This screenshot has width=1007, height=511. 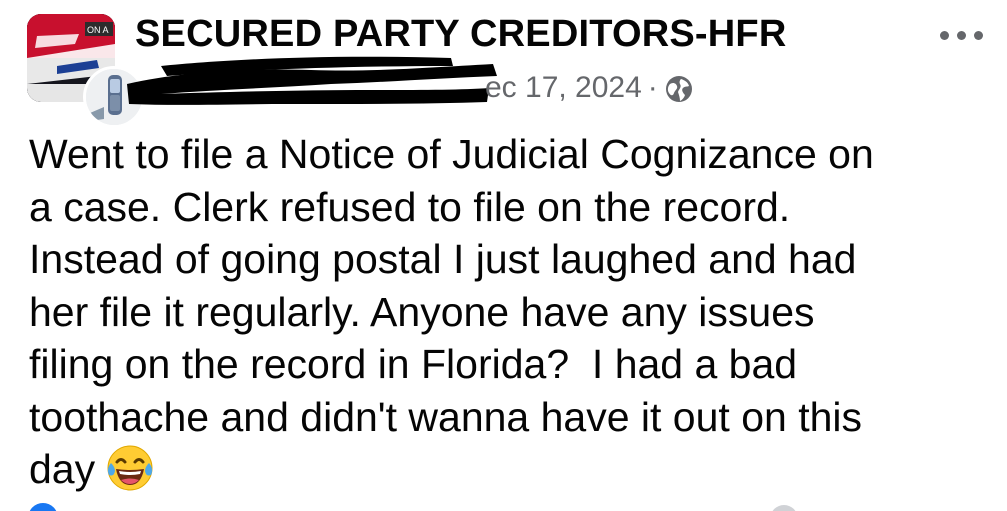 I want to click on group-avatar-label: ON A, so click(x=98, y=30).